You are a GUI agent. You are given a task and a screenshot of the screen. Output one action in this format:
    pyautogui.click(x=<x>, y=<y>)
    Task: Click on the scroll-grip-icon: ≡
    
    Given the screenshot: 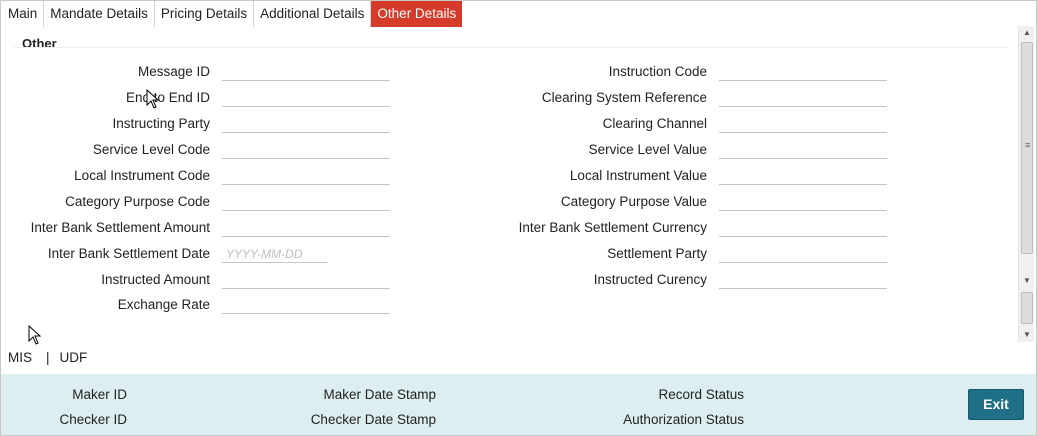 What is the action you would take?
    pyautogui.click(x=1028, y=145)
    